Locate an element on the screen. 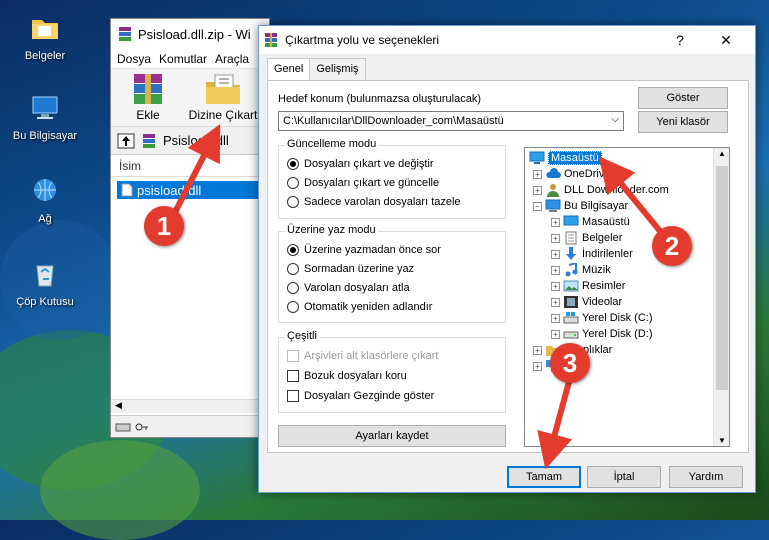 The height and width of the screenshot is (540, 769). extract-to-button: Dizine Çıkart is located at coordinates (223, 97).